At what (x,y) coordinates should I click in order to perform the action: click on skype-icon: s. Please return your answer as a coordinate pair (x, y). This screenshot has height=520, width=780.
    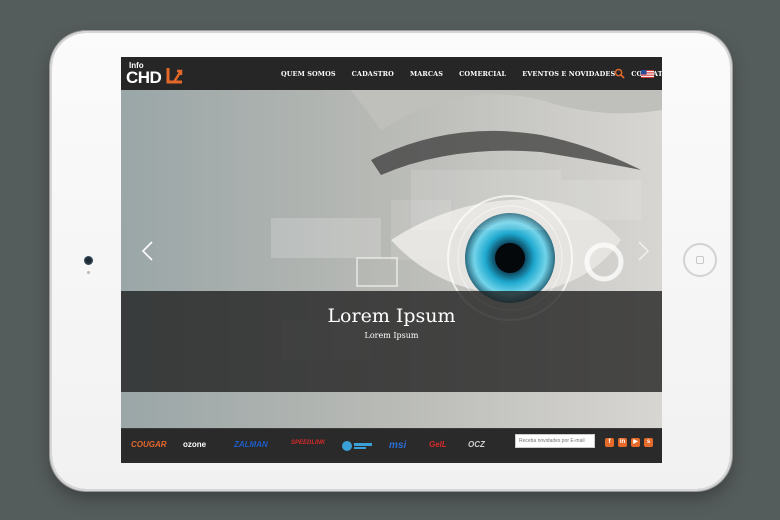
    Looking at the image, I should click on (648, 442).